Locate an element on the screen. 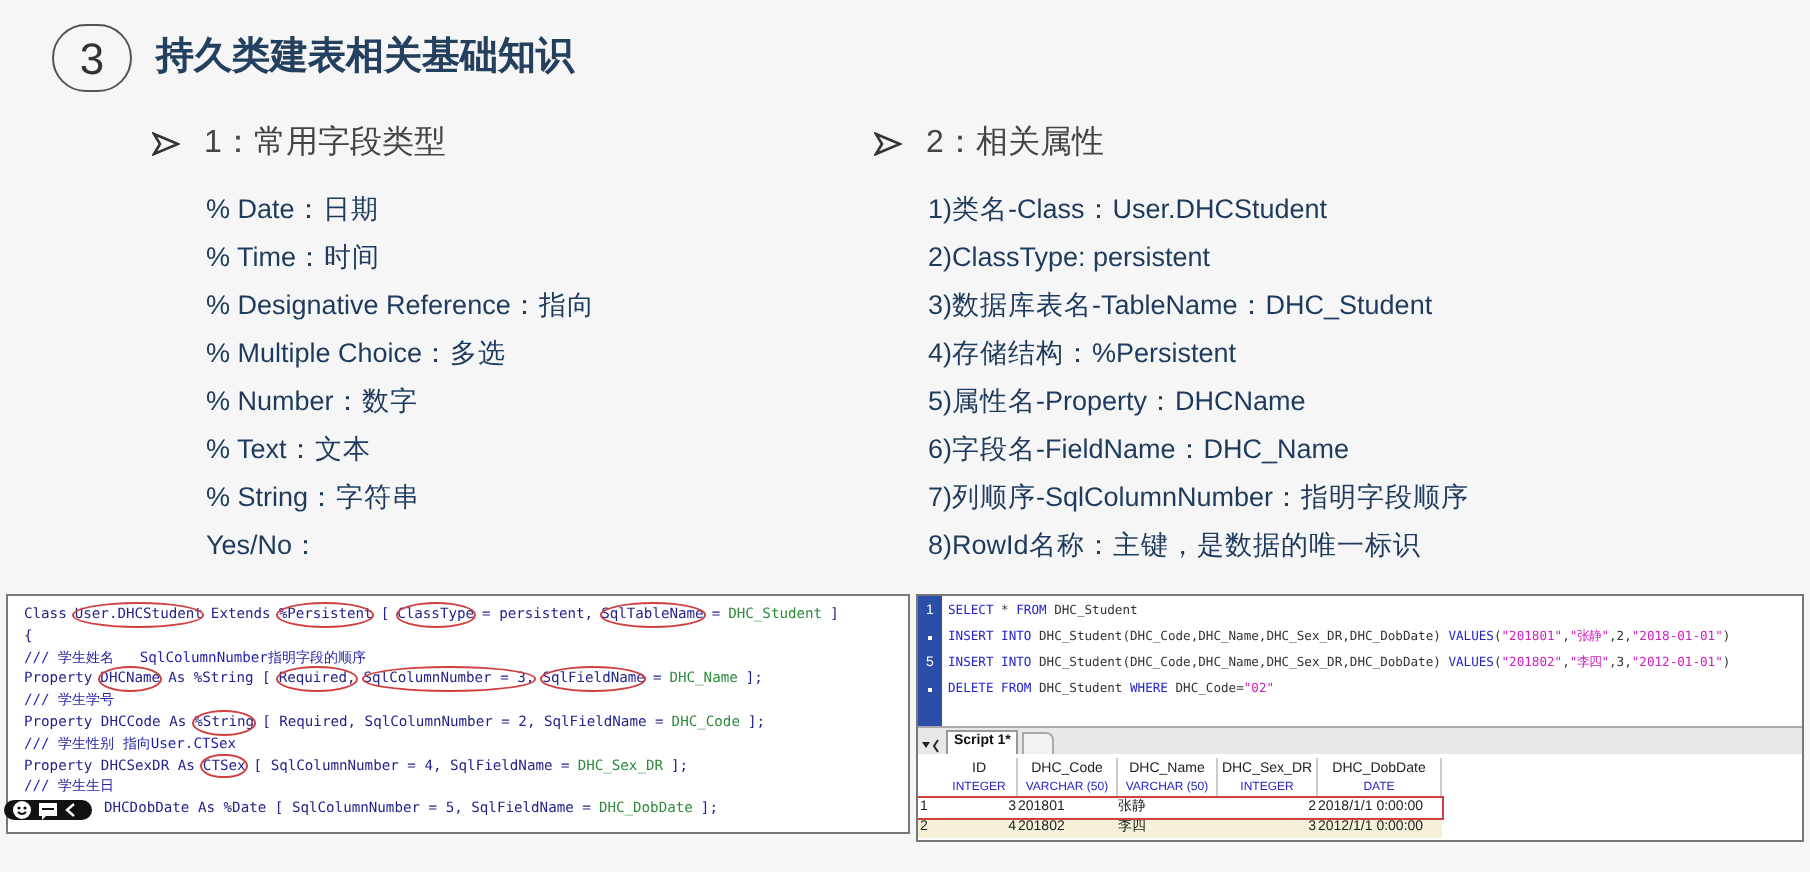 The image size is (1810, 872). list-item: % Text：文本 is located at coordinates (289, 450).